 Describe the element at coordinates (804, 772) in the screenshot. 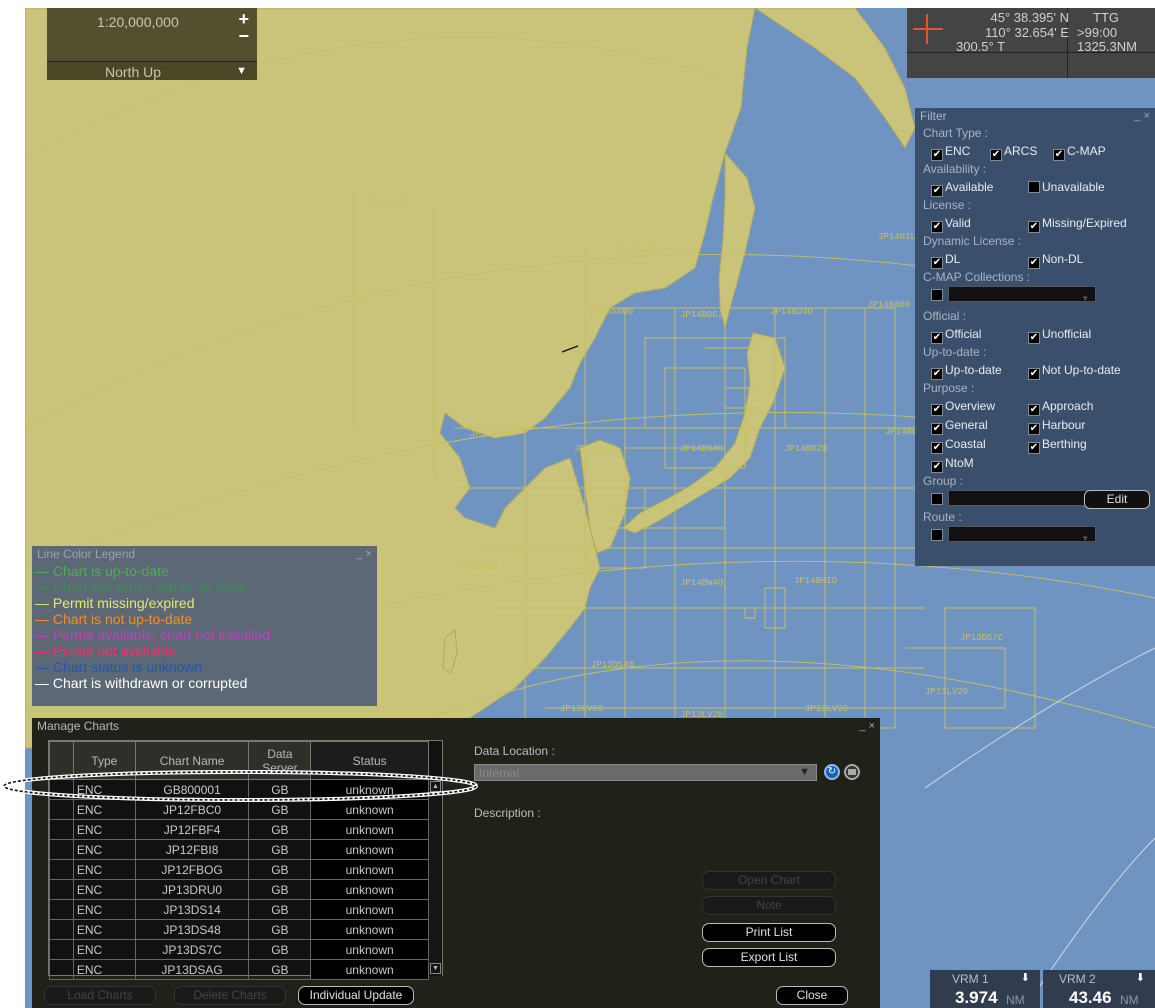

I see `chevron-down-icon: ▼` at that location.